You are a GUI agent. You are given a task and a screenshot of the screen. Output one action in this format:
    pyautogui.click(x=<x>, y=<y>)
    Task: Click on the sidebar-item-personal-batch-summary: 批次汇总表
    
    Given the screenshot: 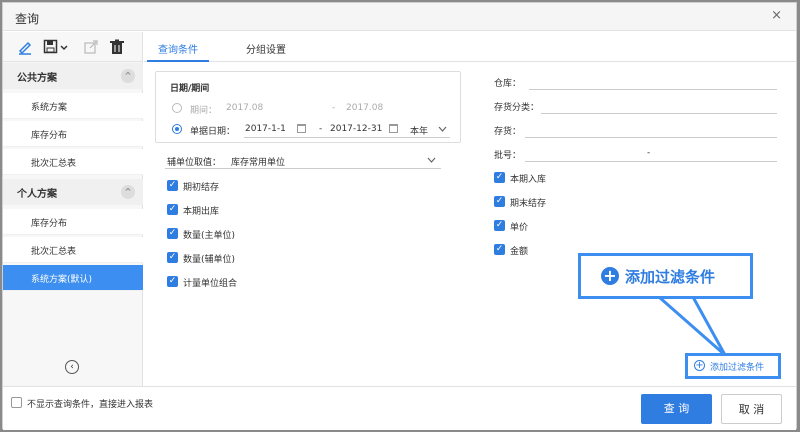 What is the action you would take?
    pyautogui.click(x=73, y=250)
    